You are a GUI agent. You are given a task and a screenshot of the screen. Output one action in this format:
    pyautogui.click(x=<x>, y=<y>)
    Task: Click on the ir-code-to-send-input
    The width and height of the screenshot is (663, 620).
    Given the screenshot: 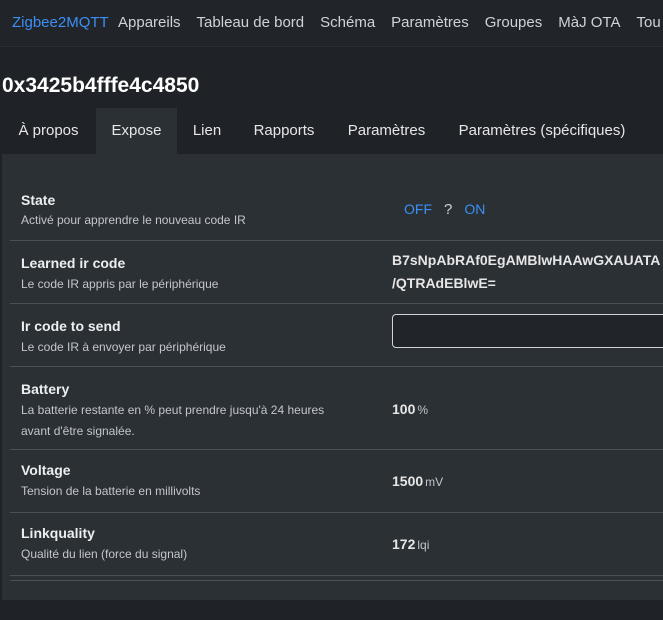 What is the action you would take?
    pyautogui.click(x=527, y=331)
    